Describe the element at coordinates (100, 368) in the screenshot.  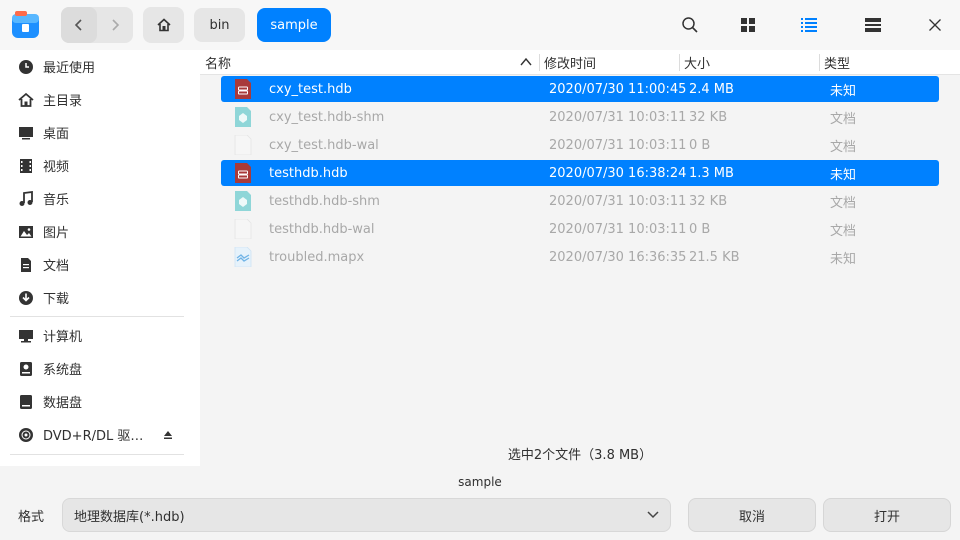
I see `sidebar-item-system-disk: 系统盘` at that location.